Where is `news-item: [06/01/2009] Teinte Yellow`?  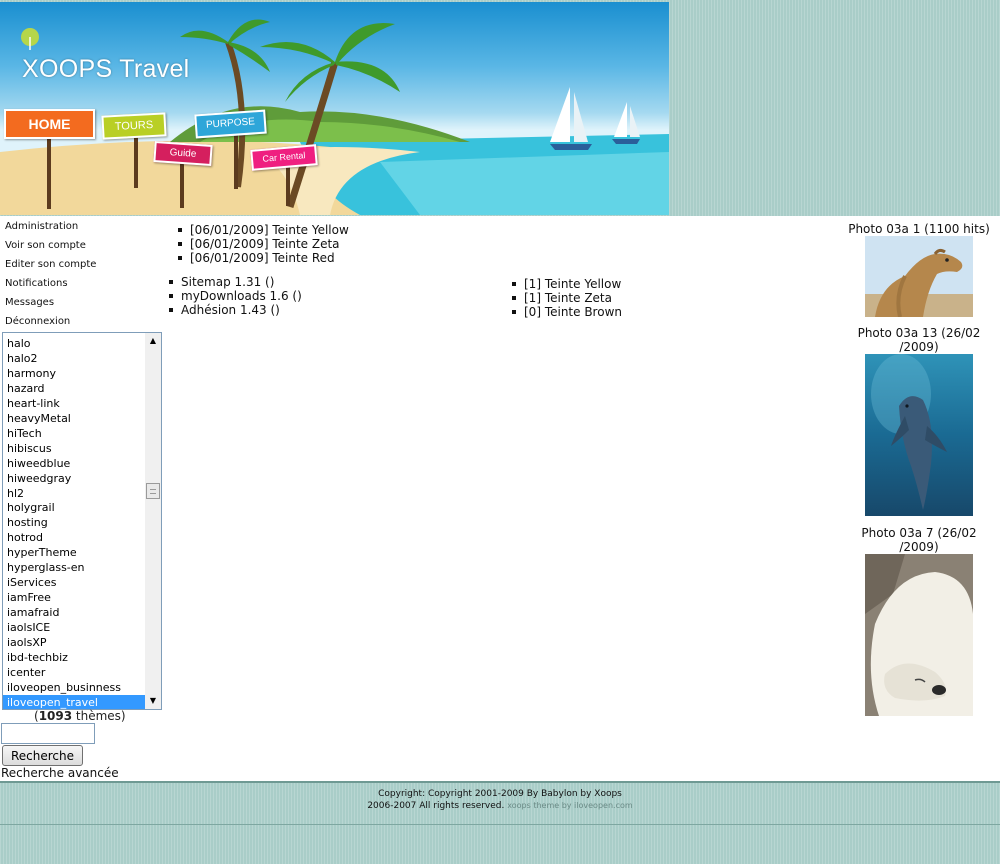 news-item: [06/01/2009] Teinte Yellow is located at coordinates (261, 230).